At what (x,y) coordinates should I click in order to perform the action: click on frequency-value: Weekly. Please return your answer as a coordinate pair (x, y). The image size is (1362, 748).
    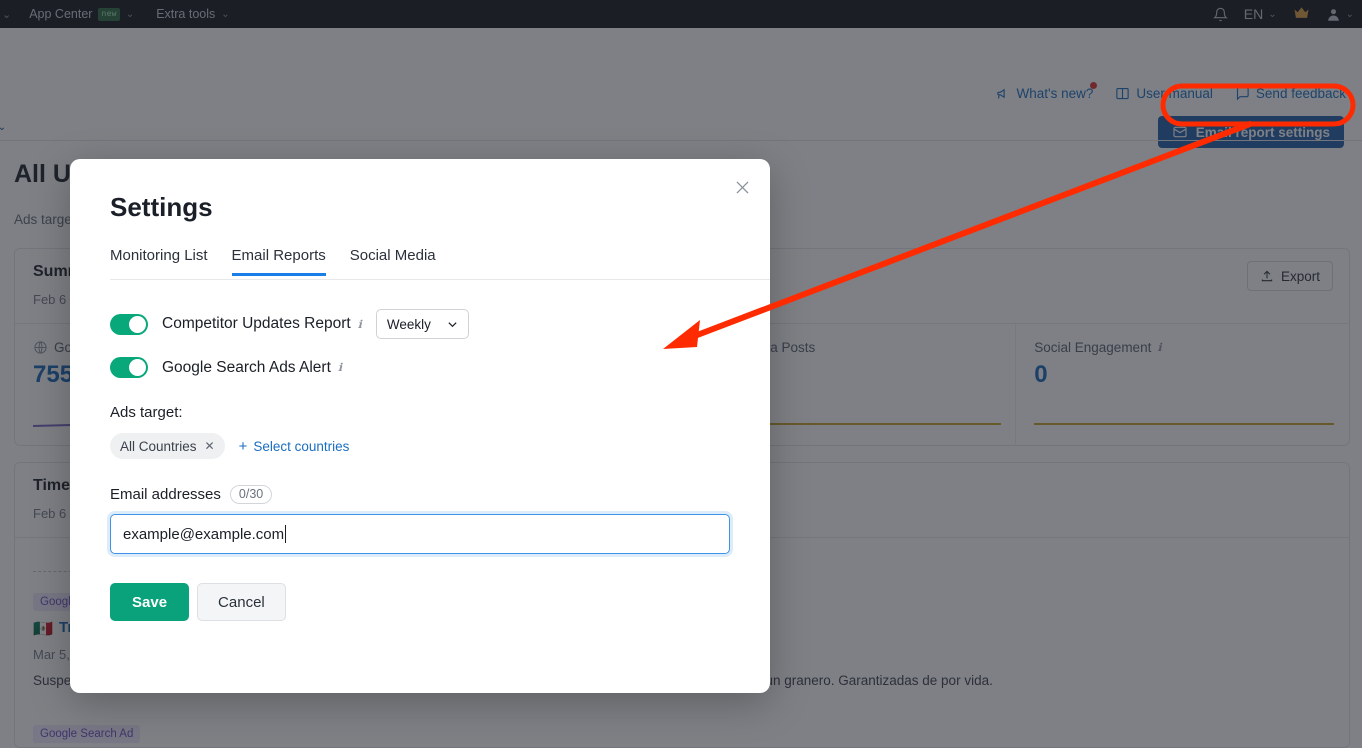
    Looking at the image, I should click on (408, 324).